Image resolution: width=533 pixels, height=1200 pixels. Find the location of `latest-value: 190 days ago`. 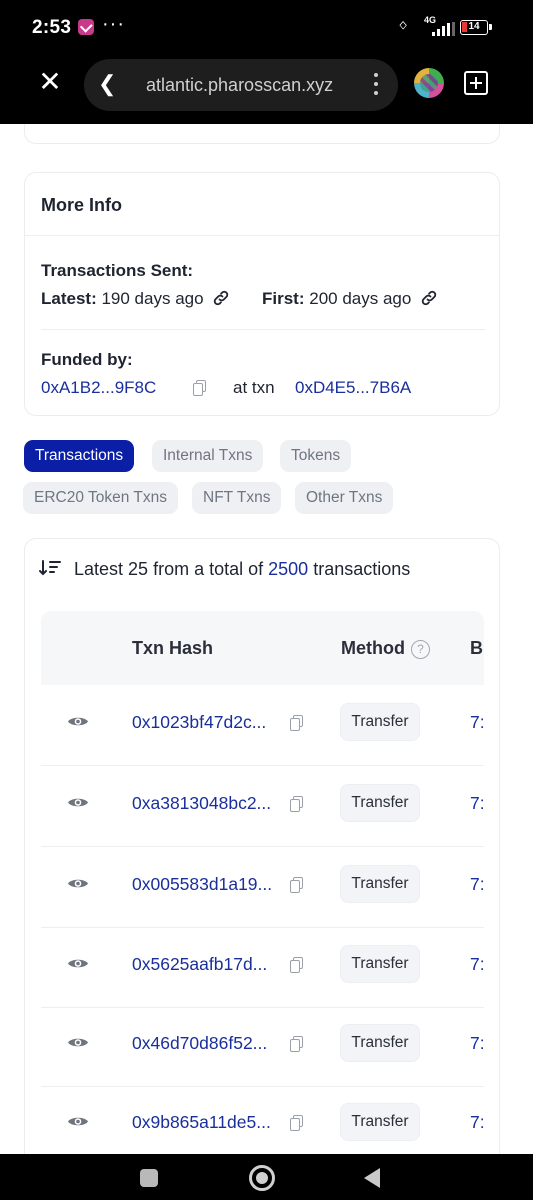

latest-value: 190 days ago is located at coordinates (152, 298).